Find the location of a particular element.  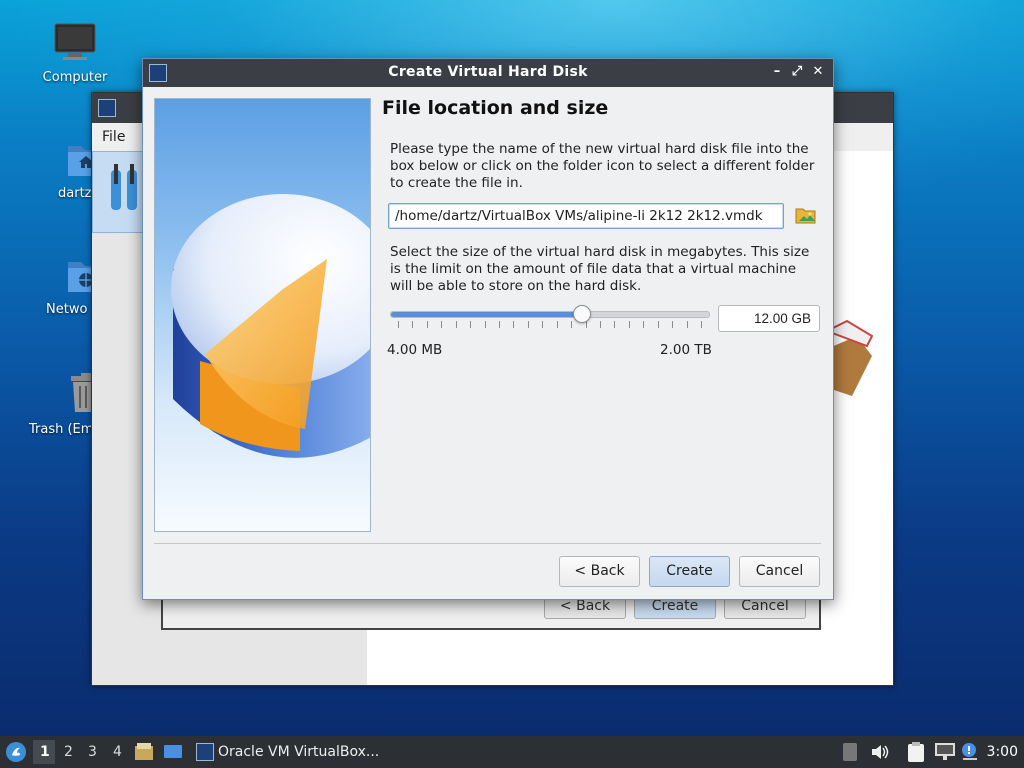

dialog-titlebar: Create Virtual Hard Disk – ⤢ ✕ is located at coordinates (488, 73).